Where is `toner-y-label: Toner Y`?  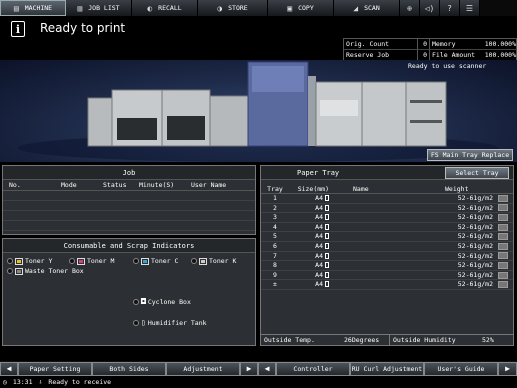 toner-y-label: Toner Y is located at coordinates (39, 261).